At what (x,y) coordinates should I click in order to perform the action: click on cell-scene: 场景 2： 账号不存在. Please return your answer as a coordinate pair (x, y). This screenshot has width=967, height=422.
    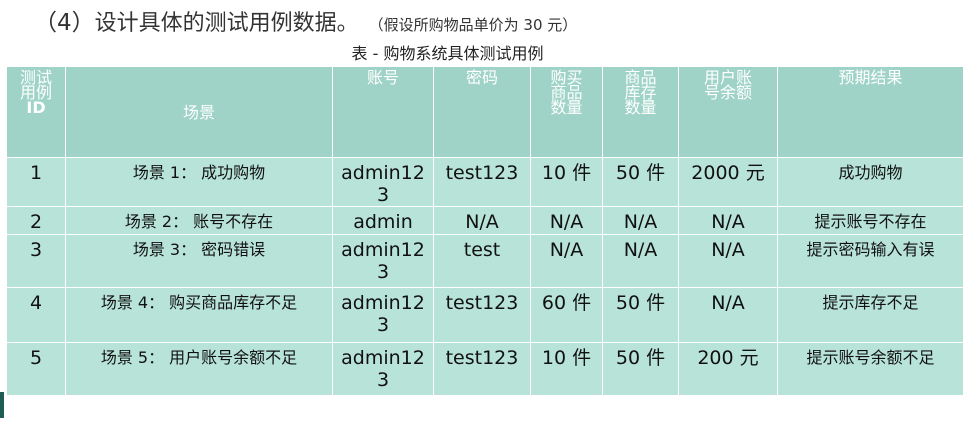
    Looking at the image, I should click on (199, 220).